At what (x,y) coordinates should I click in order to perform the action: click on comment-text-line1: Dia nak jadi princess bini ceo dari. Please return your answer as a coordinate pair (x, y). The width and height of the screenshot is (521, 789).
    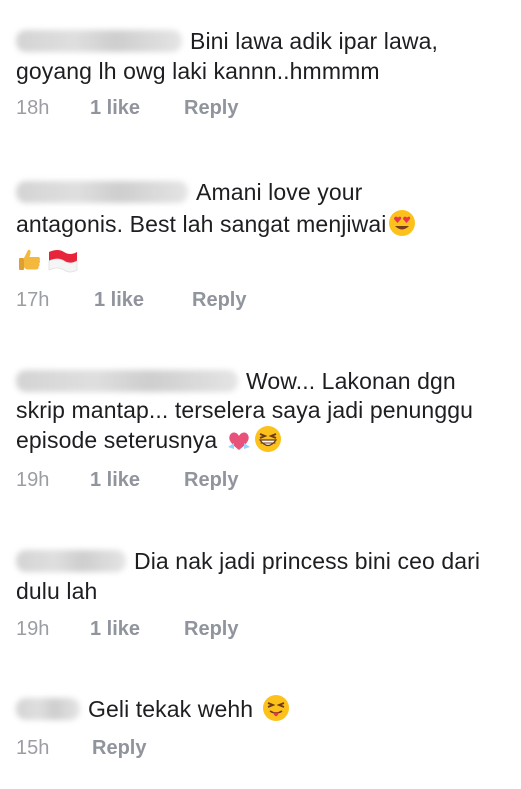
    Looking at the image, I should click on (307, 561).